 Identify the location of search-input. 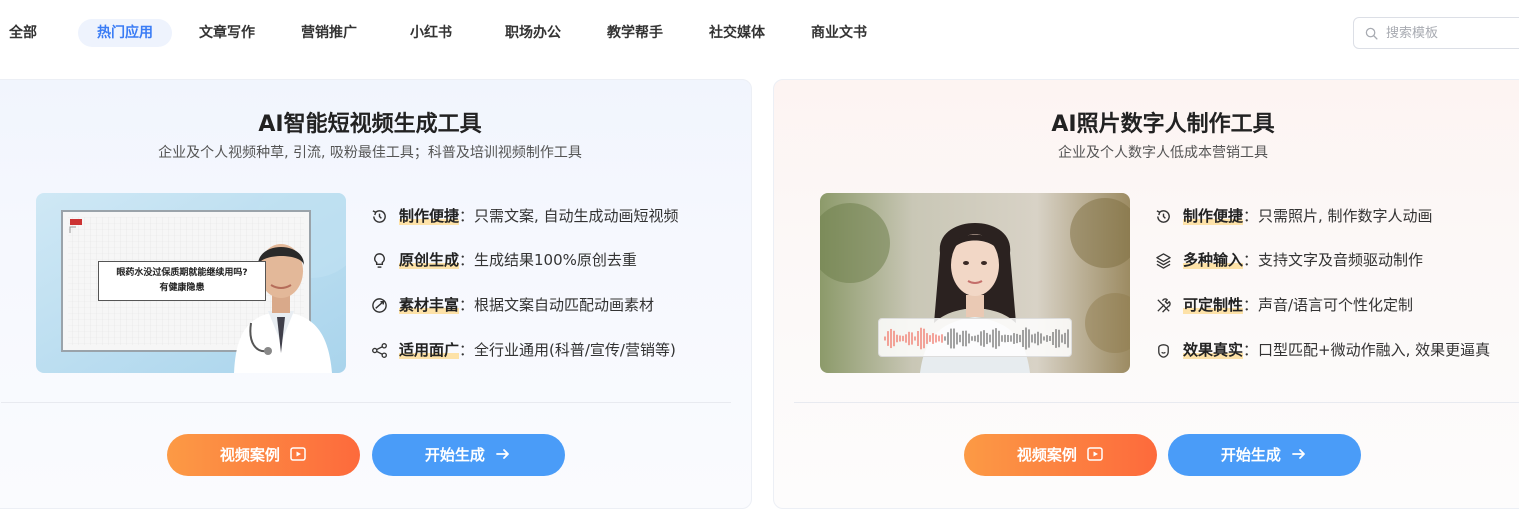
(1451, 33).